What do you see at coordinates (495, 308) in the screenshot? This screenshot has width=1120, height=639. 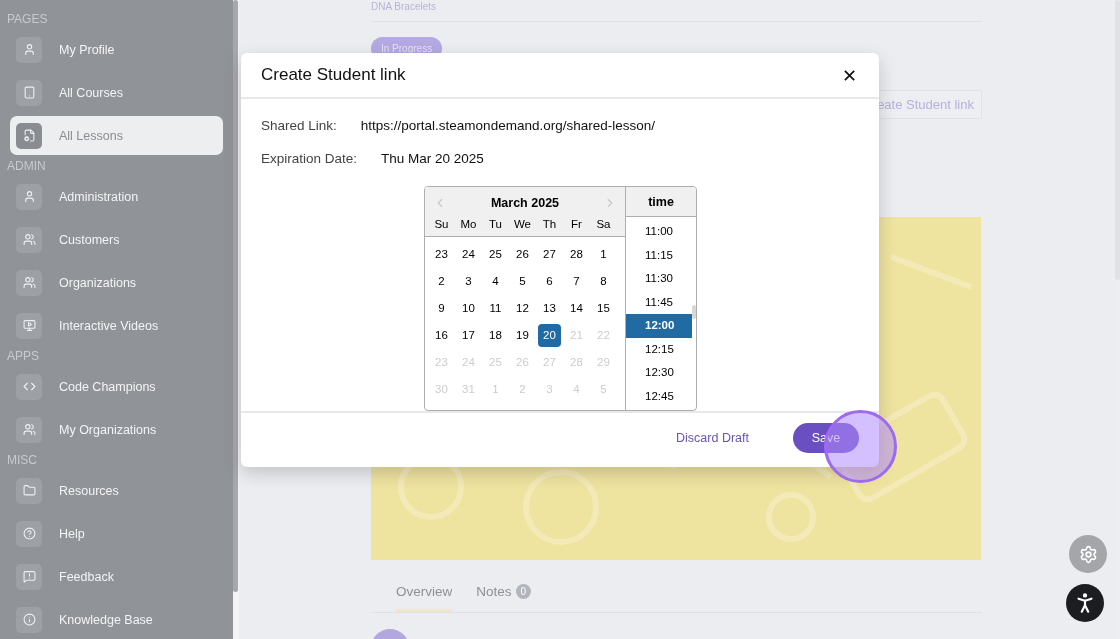 I see `calendar-day: 11` at bounding box center [495, 308].